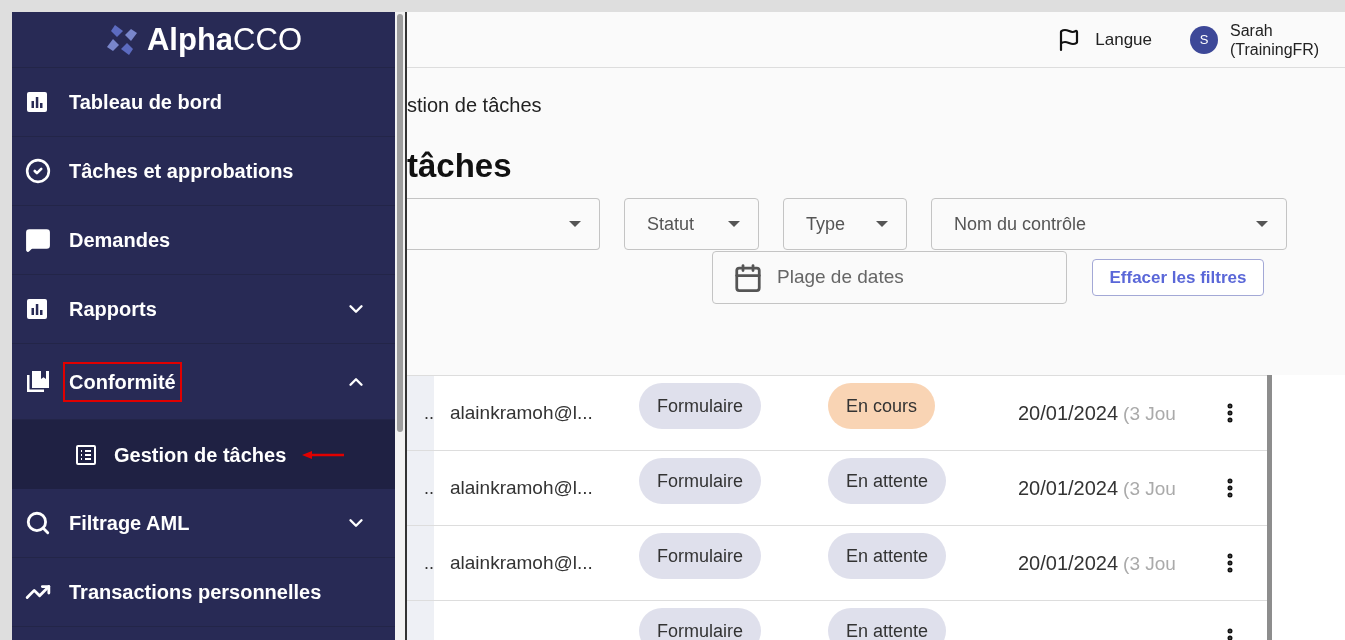 The width and height of the screenshot is (1345, 640). What do you see at coordinates (224, 39) in the screenshot?
I see `logo-text: AlphaCCO` at bounding box center [224, 39].